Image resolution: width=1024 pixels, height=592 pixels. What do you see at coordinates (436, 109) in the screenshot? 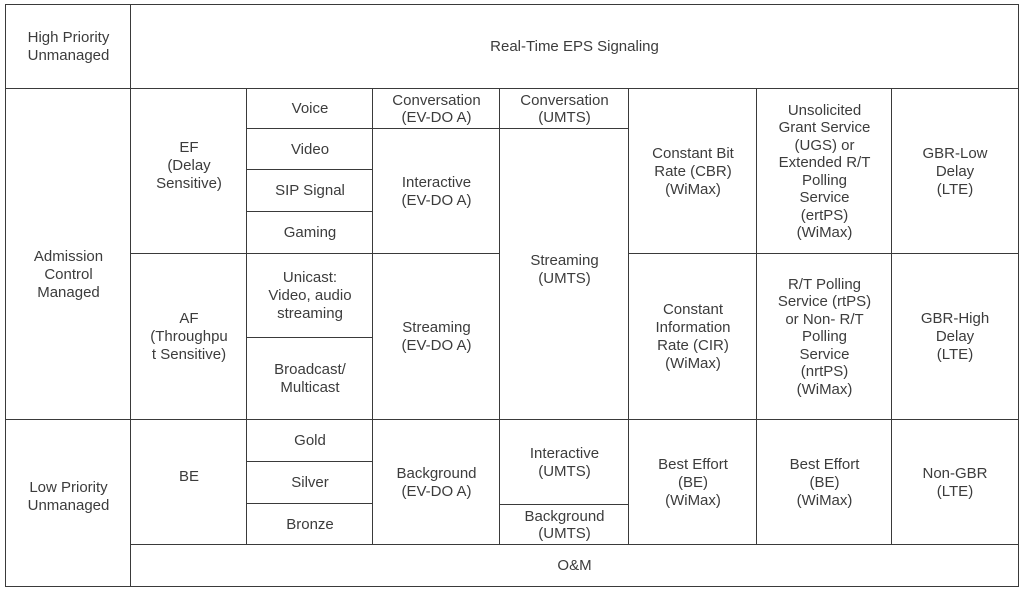
I see `evdo-conversation-cell: Conversation (EV-DO A)` at bounding box center [436, 109].